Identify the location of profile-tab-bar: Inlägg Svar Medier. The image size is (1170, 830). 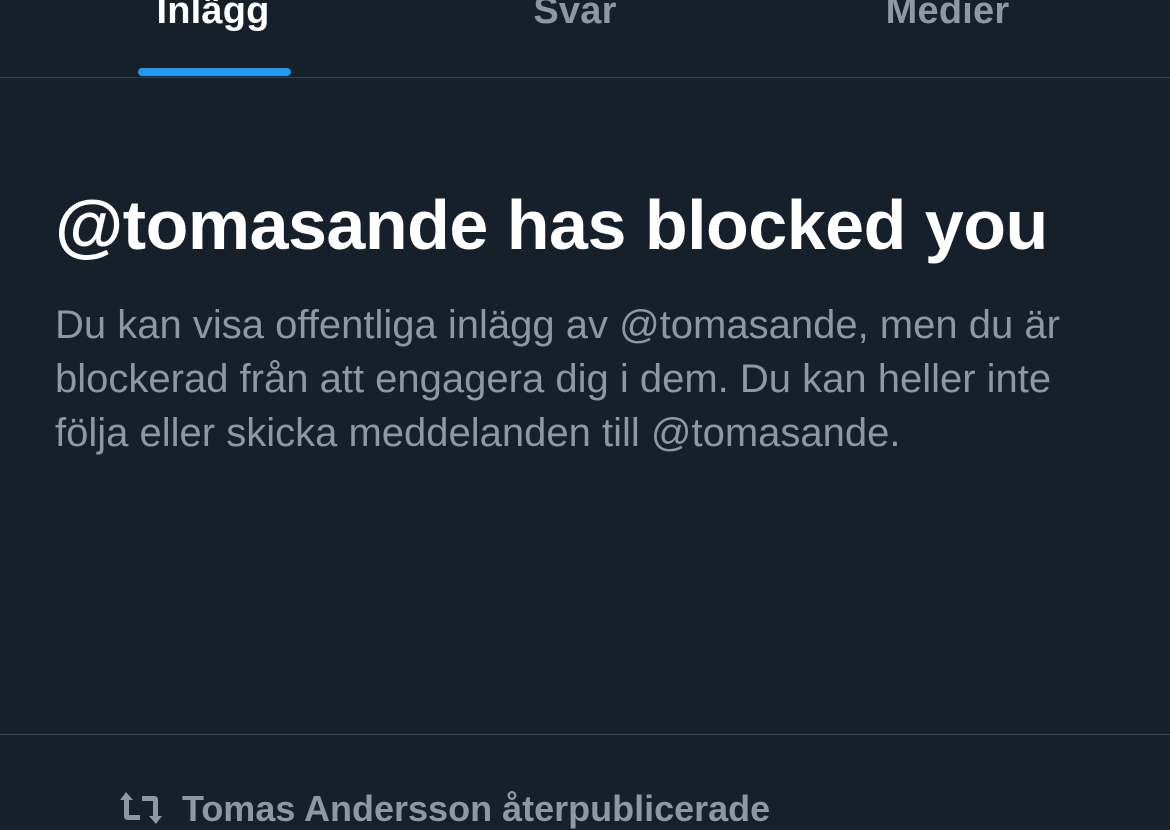
(585, 39).